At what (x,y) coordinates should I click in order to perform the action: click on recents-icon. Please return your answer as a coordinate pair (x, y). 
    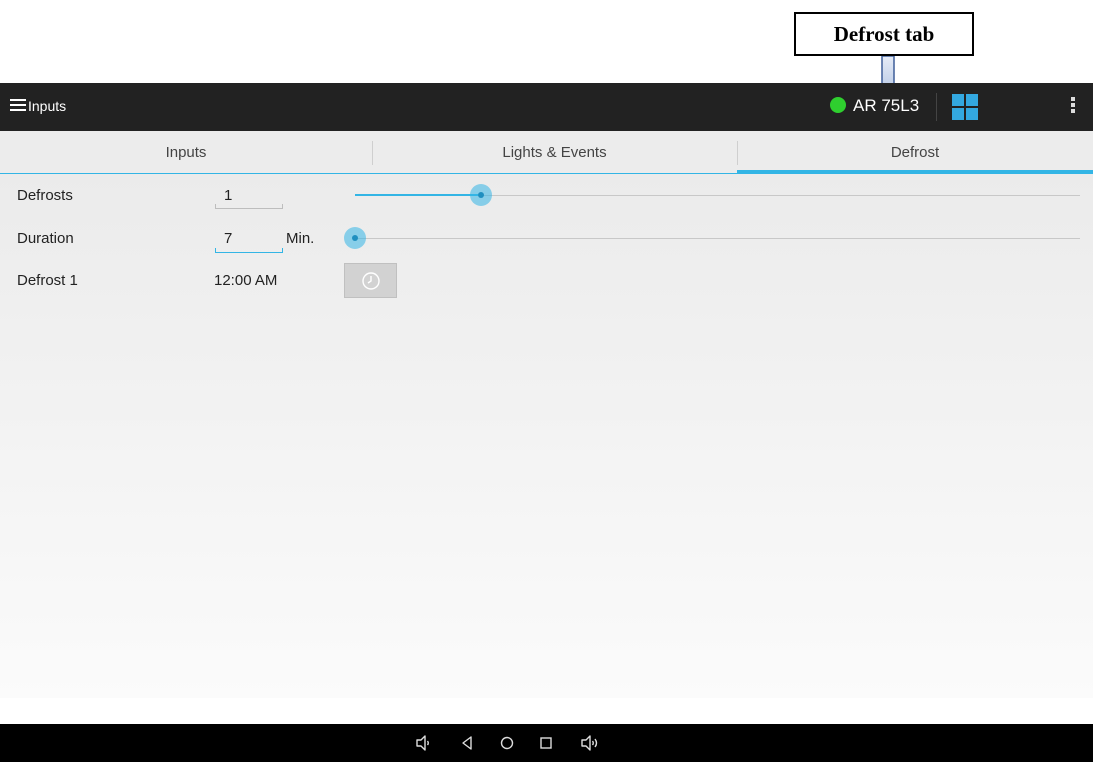
    Looking at the image, I should click on (546, 743).